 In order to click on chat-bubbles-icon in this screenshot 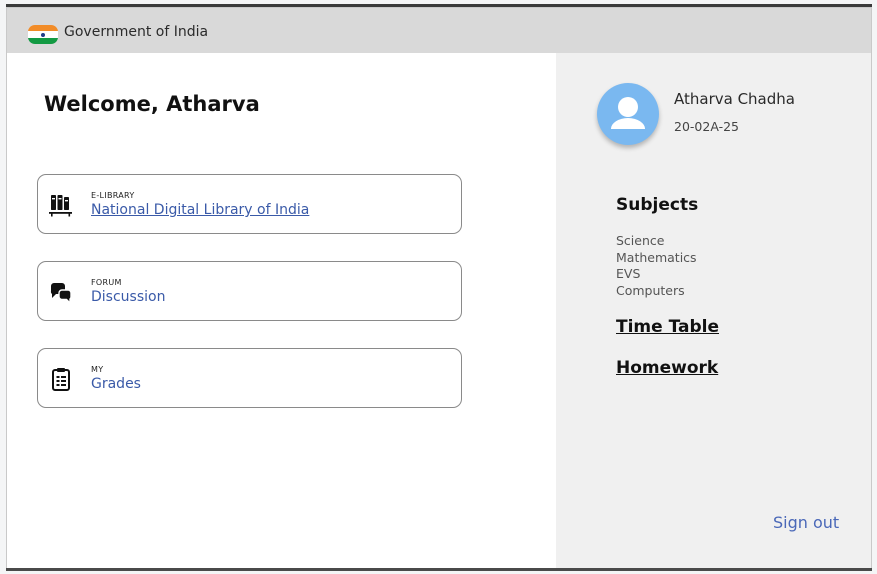, I will do `click(61, 294)`.